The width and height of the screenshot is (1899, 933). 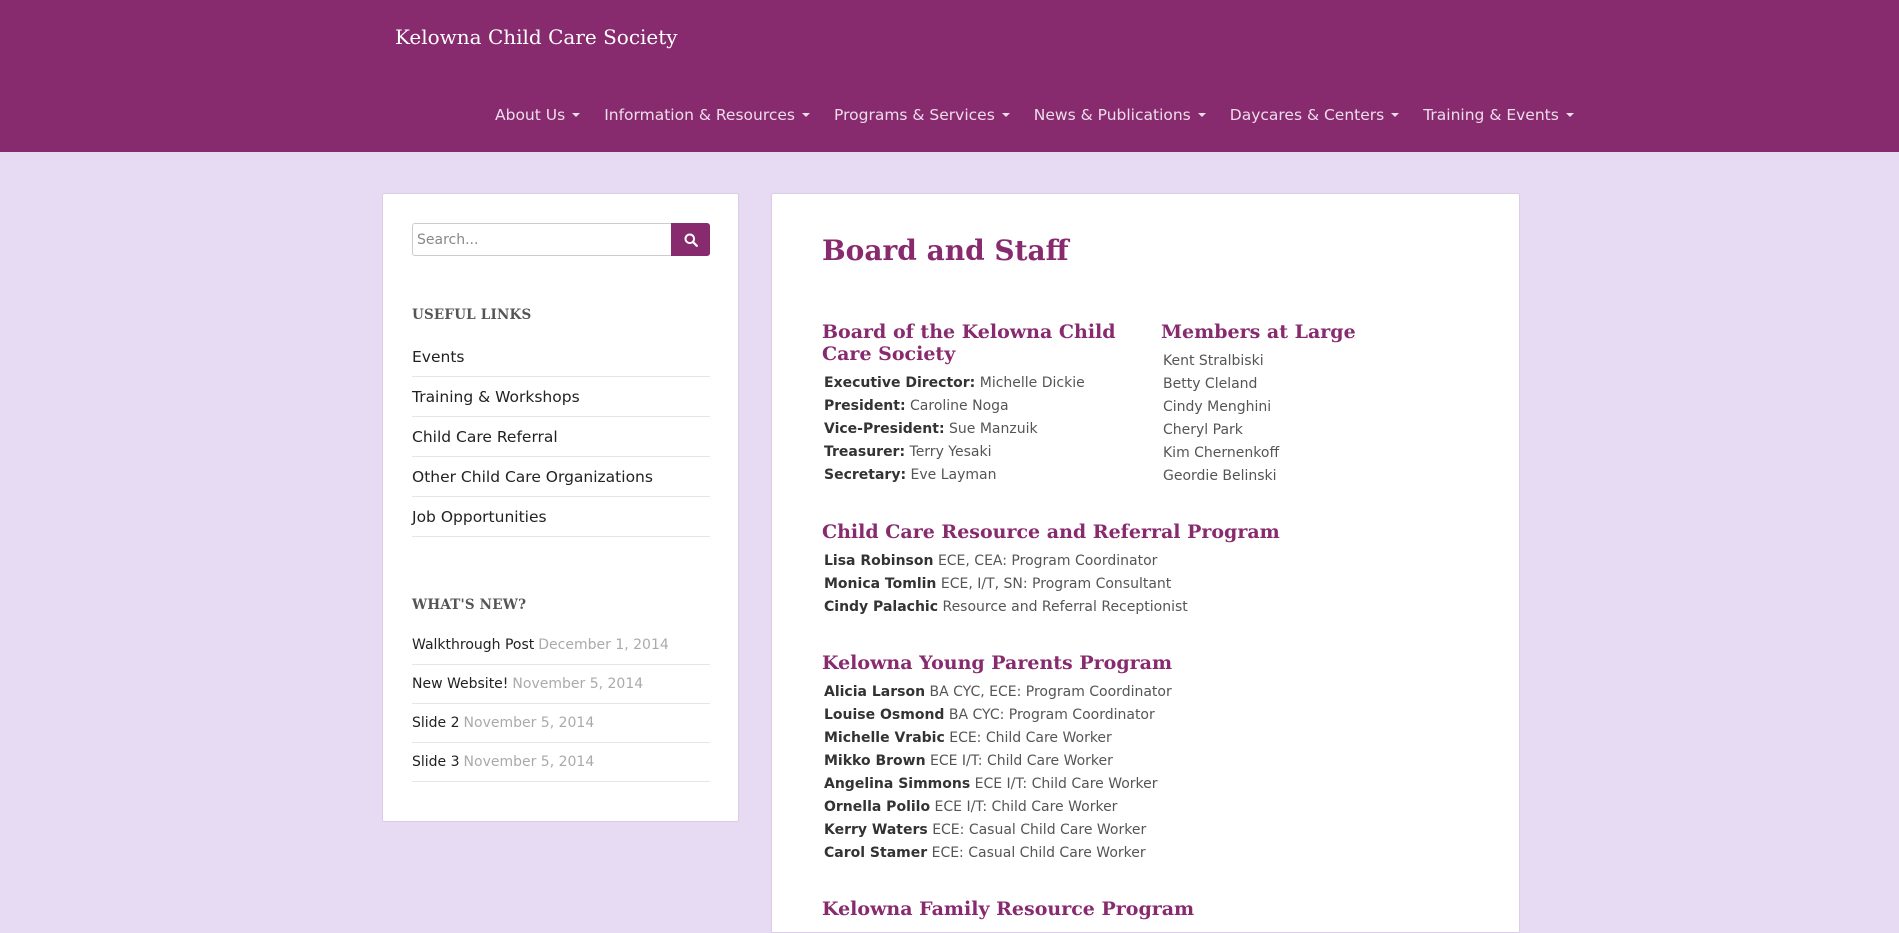 I want to click on search-form, so click(x=561, y=239).